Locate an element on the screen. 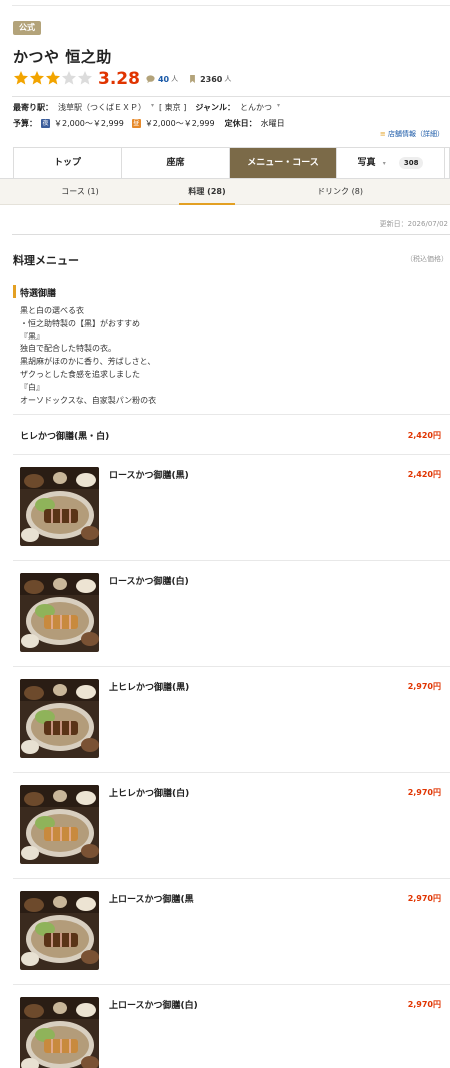  review-icon is located at coordinates (150, 79).